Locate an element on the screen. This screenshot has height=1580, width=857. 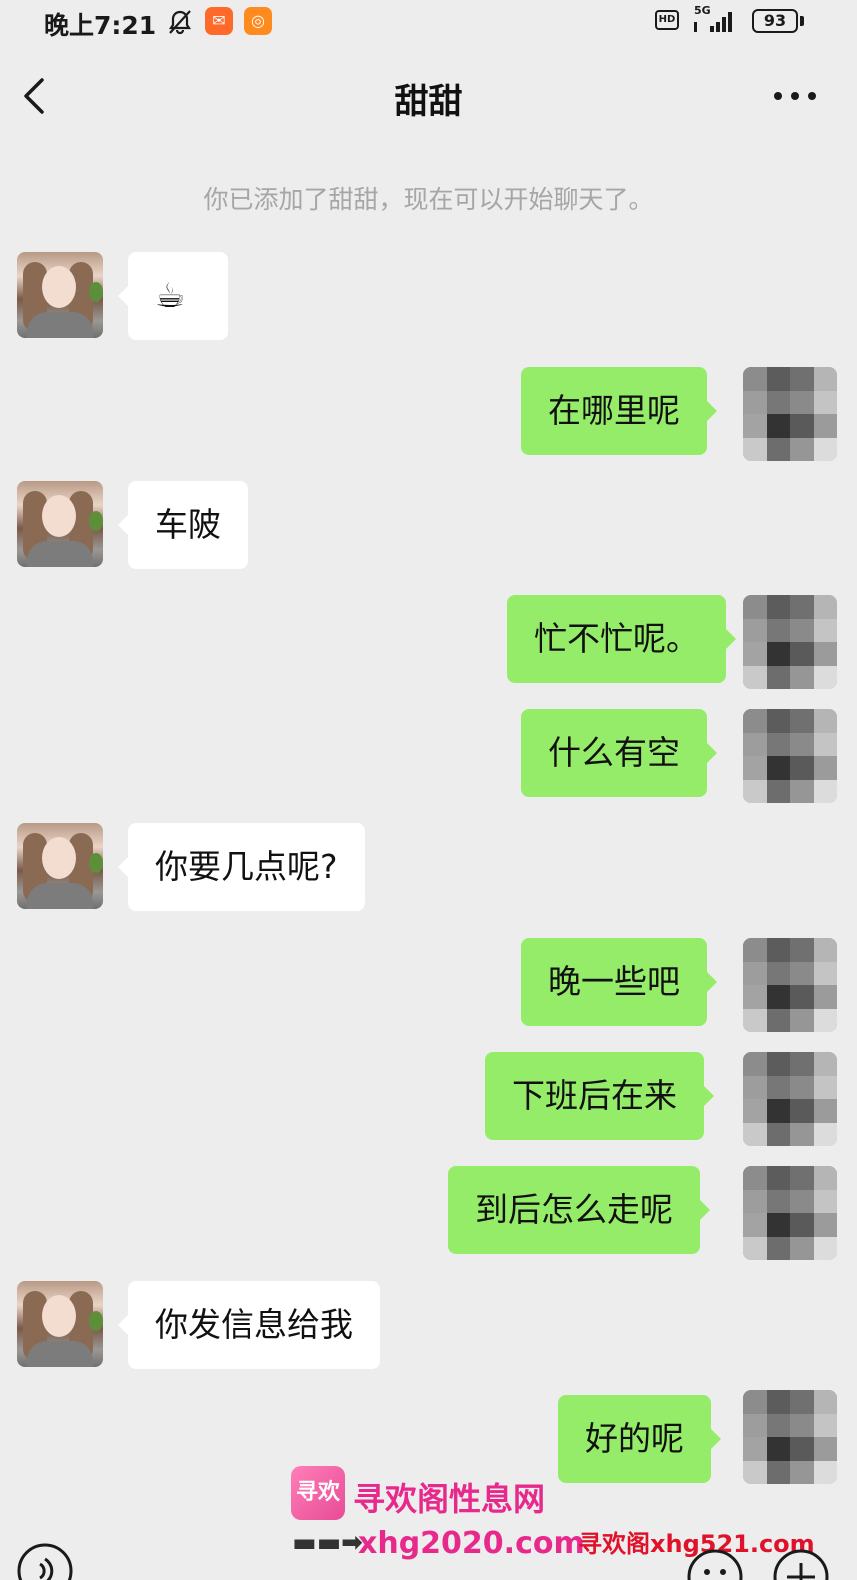
system-notice: 你已添加了甜甜，现在可以开始聊天了。 is located at coordinates (428, 199).